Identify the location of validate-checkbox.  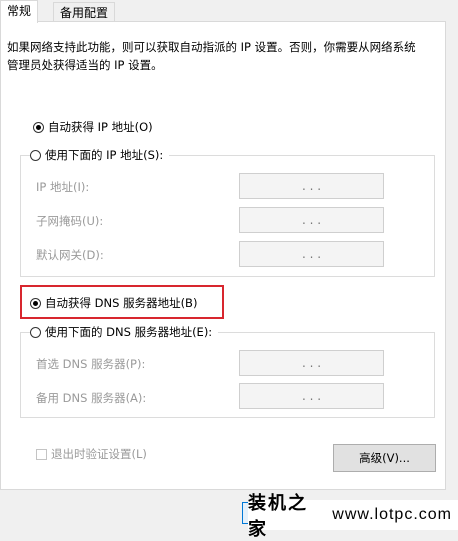
(41, 454).